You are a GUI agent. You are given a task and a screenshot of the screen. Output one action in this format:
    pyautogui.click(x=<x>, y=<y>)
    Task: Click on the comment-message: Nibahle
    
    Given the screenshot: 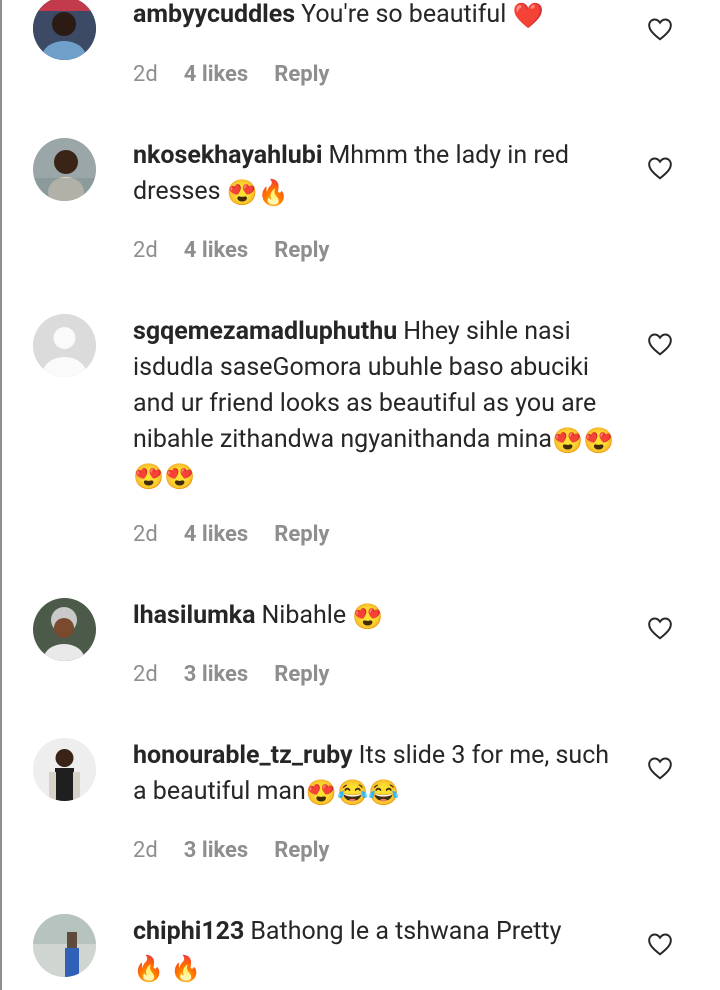 What is the action you would take?
    pyautogui.click(x=304, y=615)
    